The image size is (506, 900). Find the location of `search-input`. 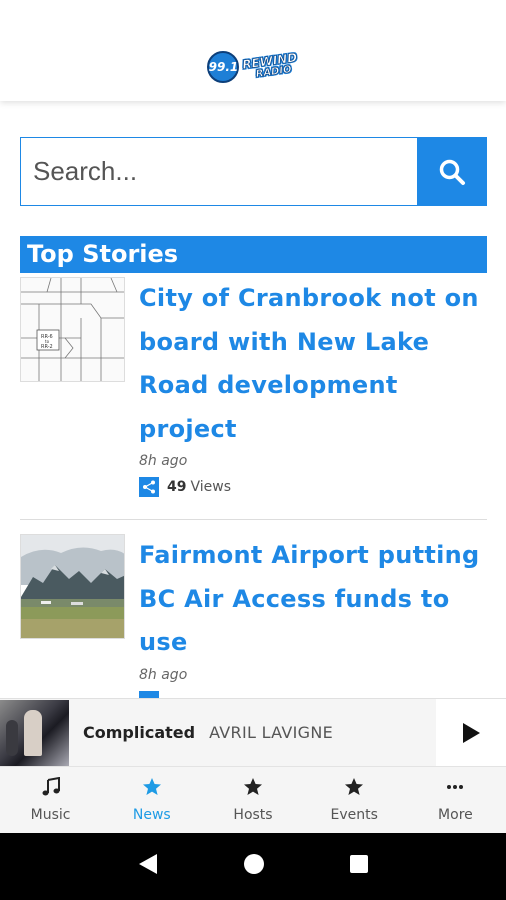

search-input is located at coordinates (218, 171).